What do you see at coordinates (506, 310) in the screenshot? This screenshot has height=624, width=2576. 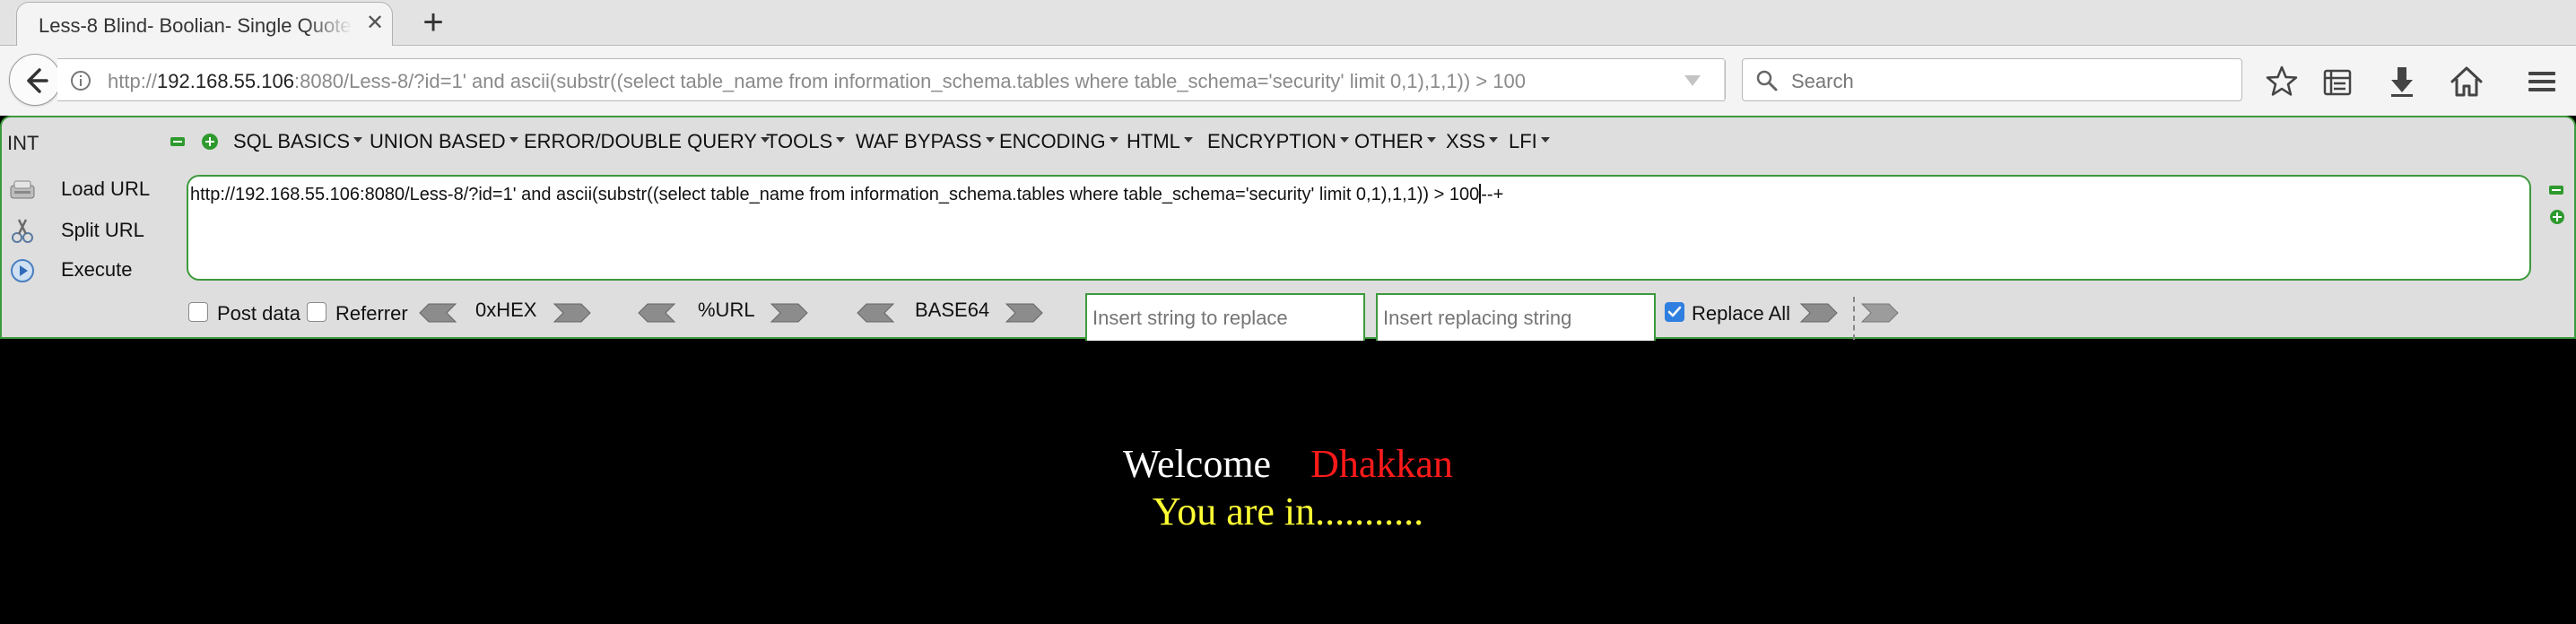 I see `hex-label: 0xHEX` at bounding box center [506, 310].